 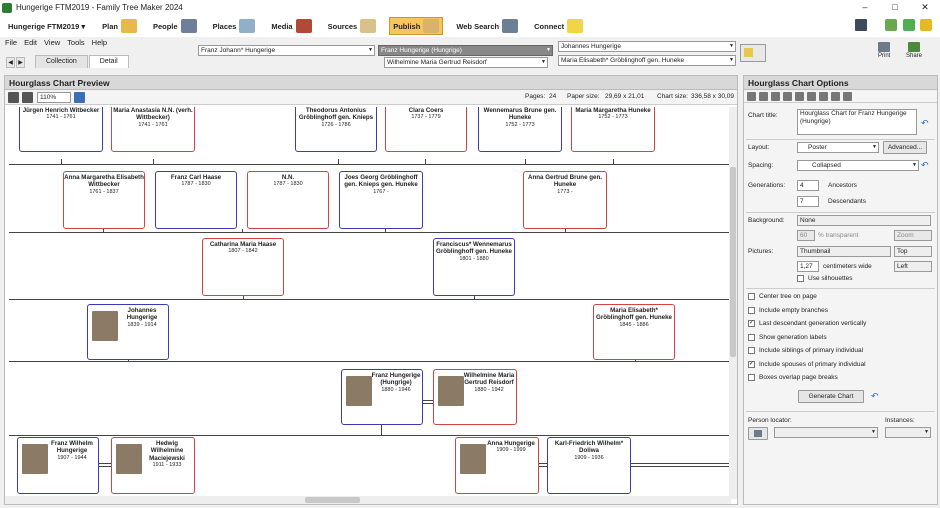 I want to click on spacing-select: Collapsed ▼, so click(x=858, y=165).